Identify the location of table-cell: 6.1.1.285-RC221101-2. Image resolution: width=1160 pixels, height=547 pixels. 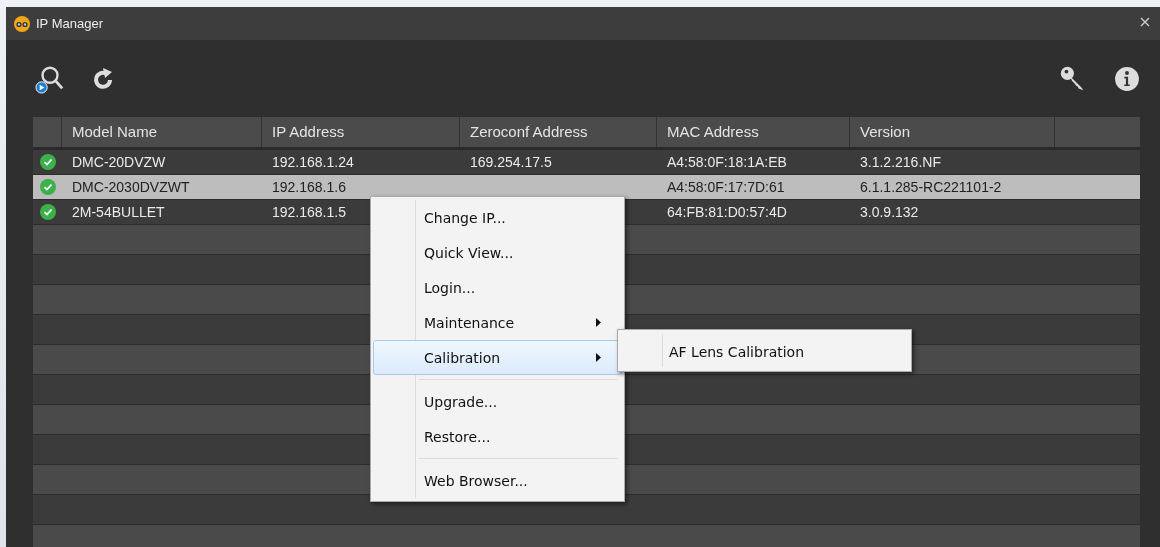
(931, 187).